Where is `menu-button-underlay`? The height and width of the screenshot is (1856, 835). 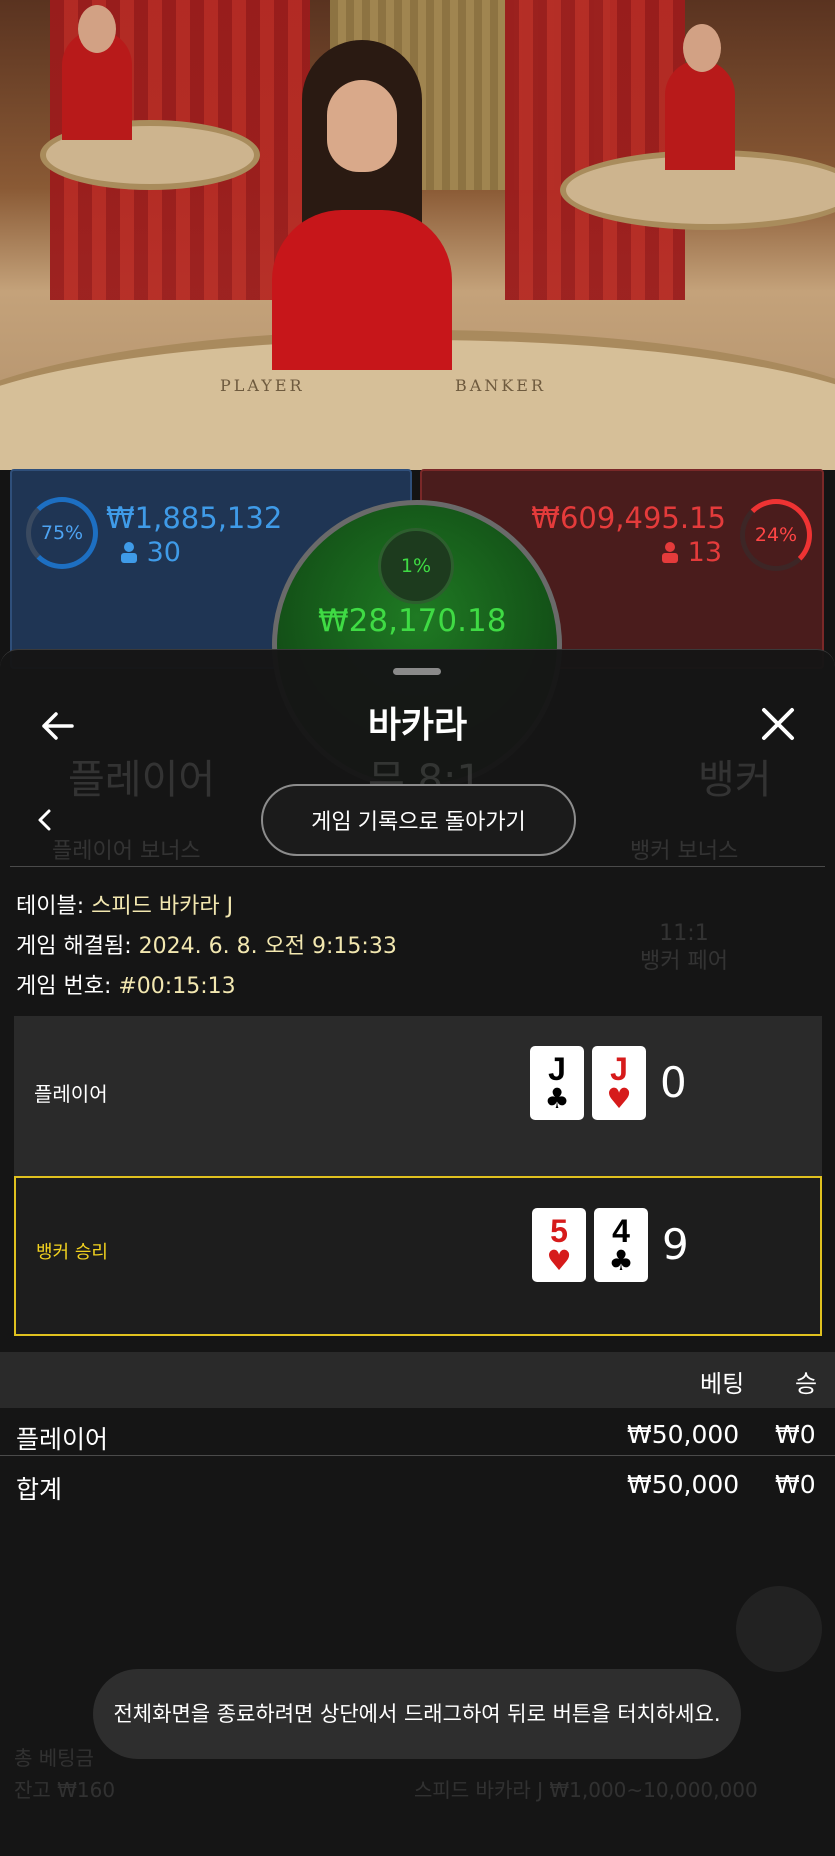 menu-button-underlay is located at coordinates (779, 1629).